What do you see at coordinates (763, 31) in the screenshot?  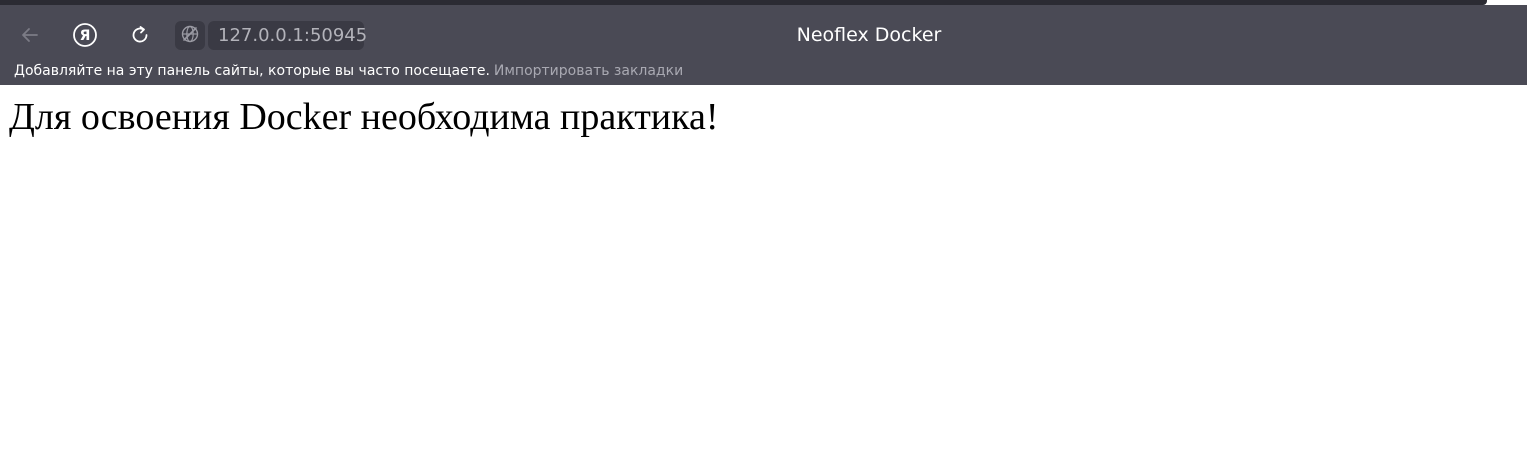 I see `browser-toolbar: Я 127.0.0.1:50945 Neoflex Docker` at bounding box center [763, 31].